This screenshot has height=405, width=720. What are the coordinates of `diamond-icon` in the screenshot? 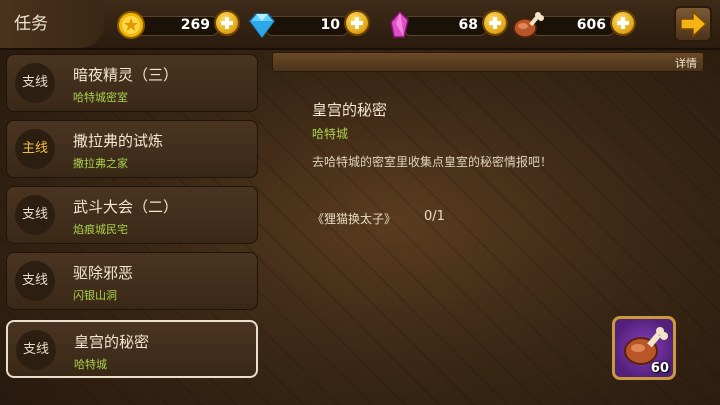 It's located at (262, 26).